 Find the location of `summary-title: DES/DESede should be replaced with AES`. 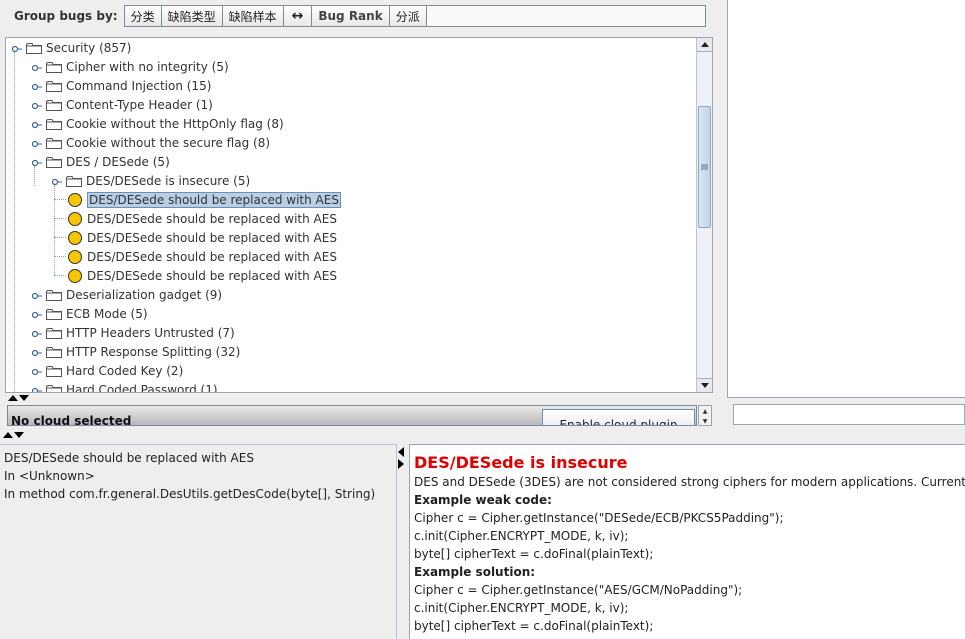

summary-title: DES/DESede should be replaced with AES is located at coordinates (129, 458).